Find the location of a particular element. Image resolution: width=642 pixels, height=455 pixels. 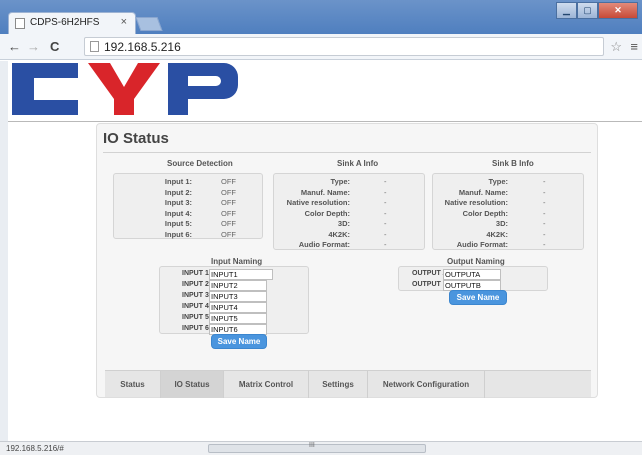

window-controls: ▁ ▢ ✕ is located at coordinates (597, 10).